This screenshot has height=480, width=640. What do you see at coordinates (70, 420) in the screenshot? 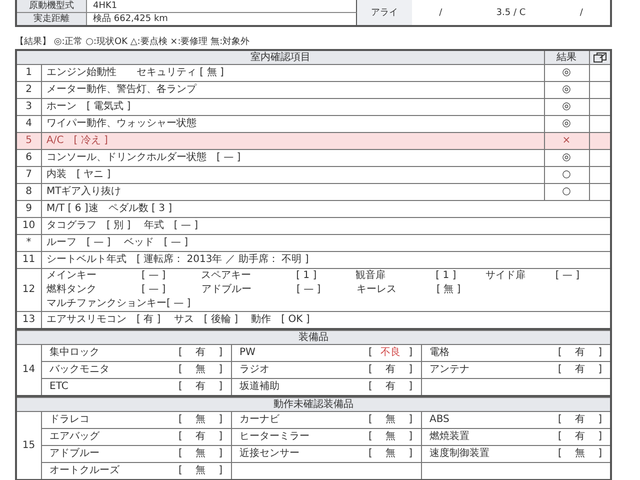
I see `item-label: ドラレコ` at bounding box center [70, 420].